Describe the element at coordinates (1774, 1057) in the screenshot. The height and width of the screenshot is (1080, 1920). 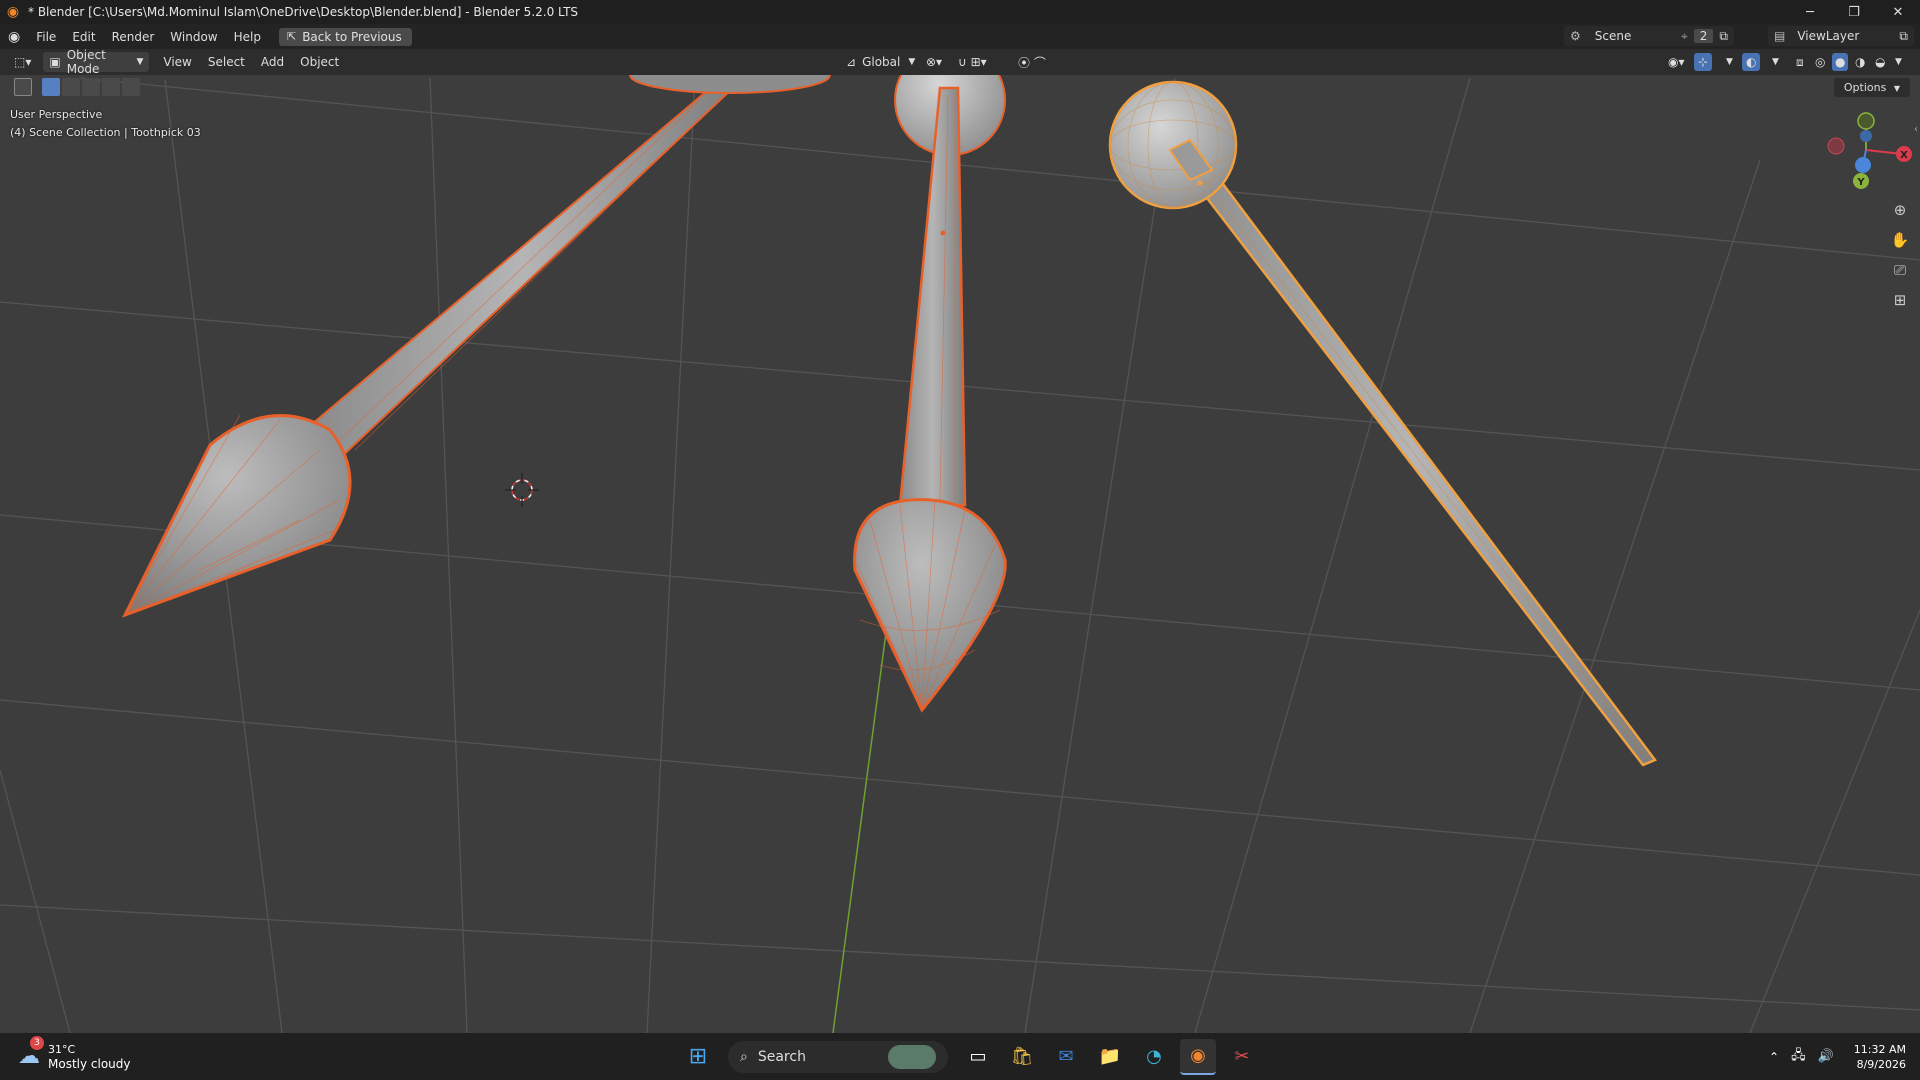
I see `show-hidden-icons-icon: ⌃` at that location.